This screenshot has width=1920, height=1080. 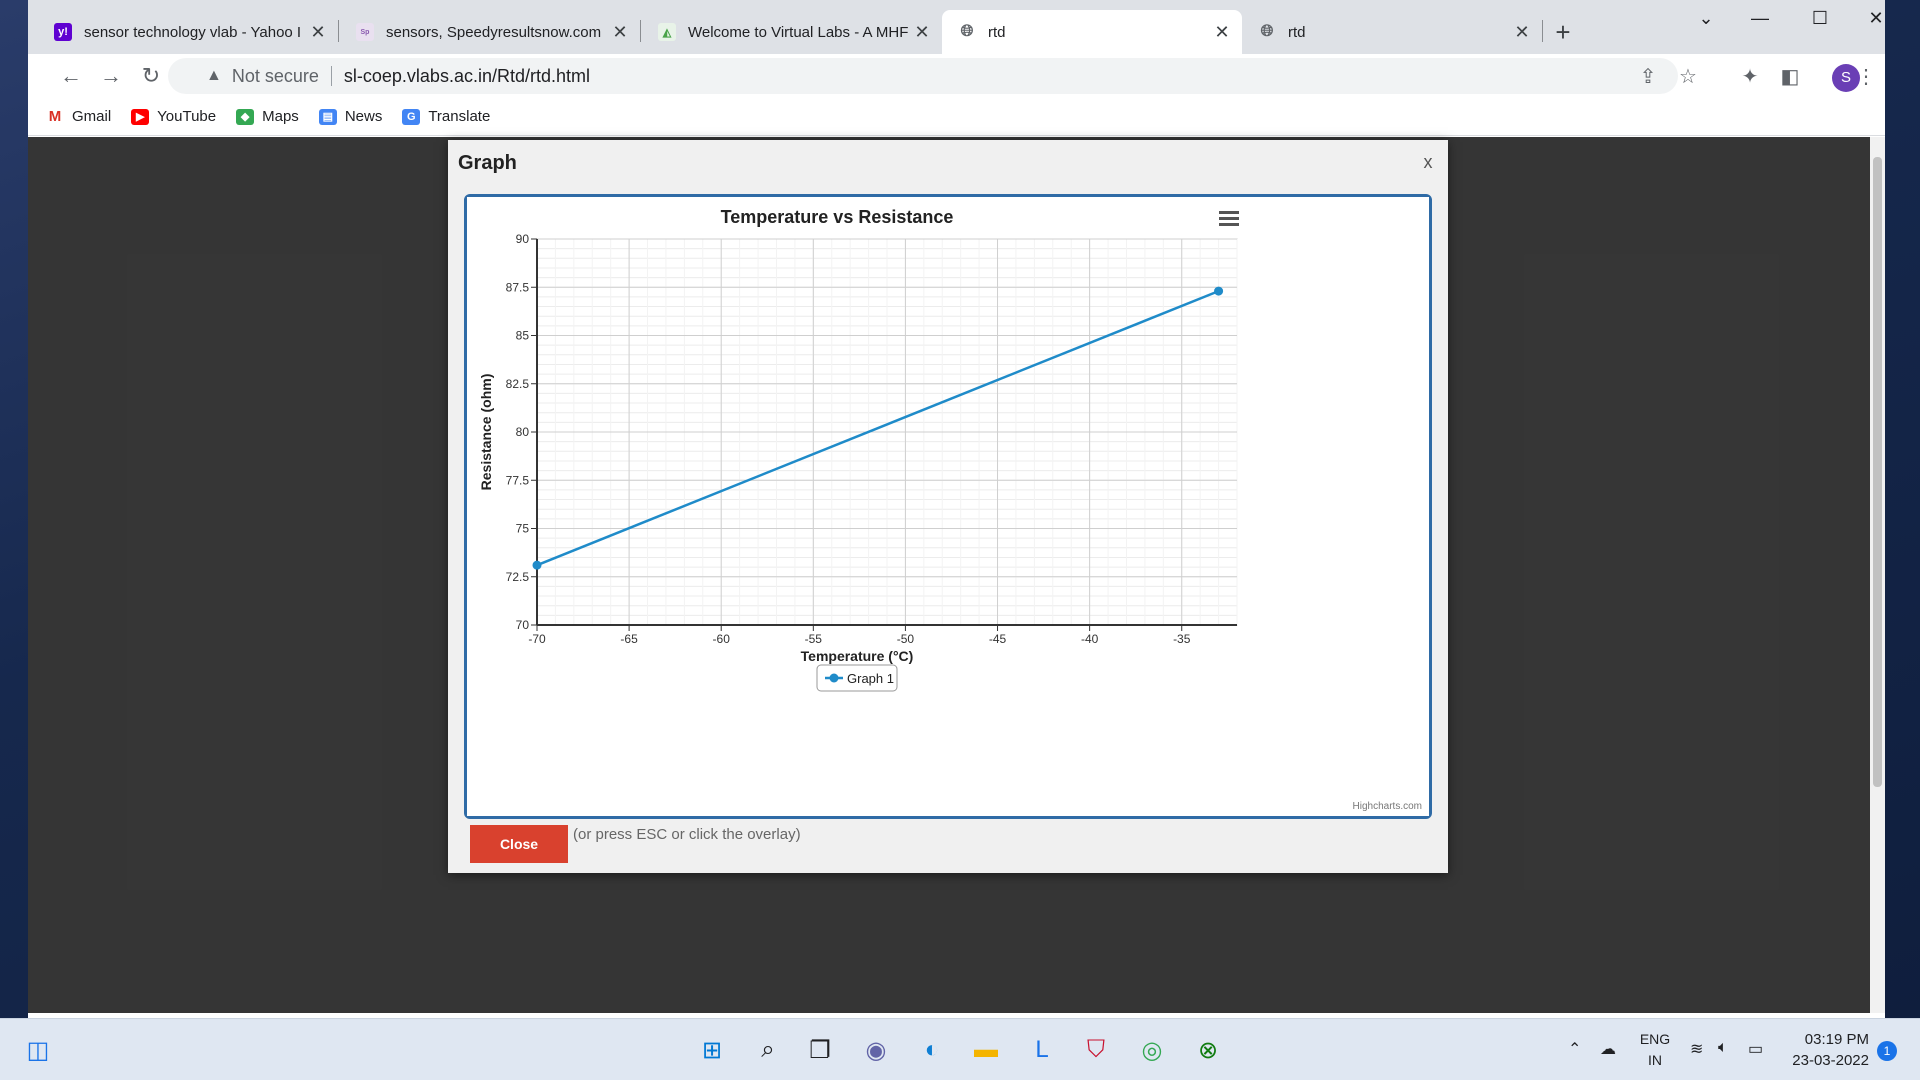 What do you see at coordinates (1152, 1050) in the screenshot?
I see `chrome-icon: ◎` at bounding box center [1152, 1050].